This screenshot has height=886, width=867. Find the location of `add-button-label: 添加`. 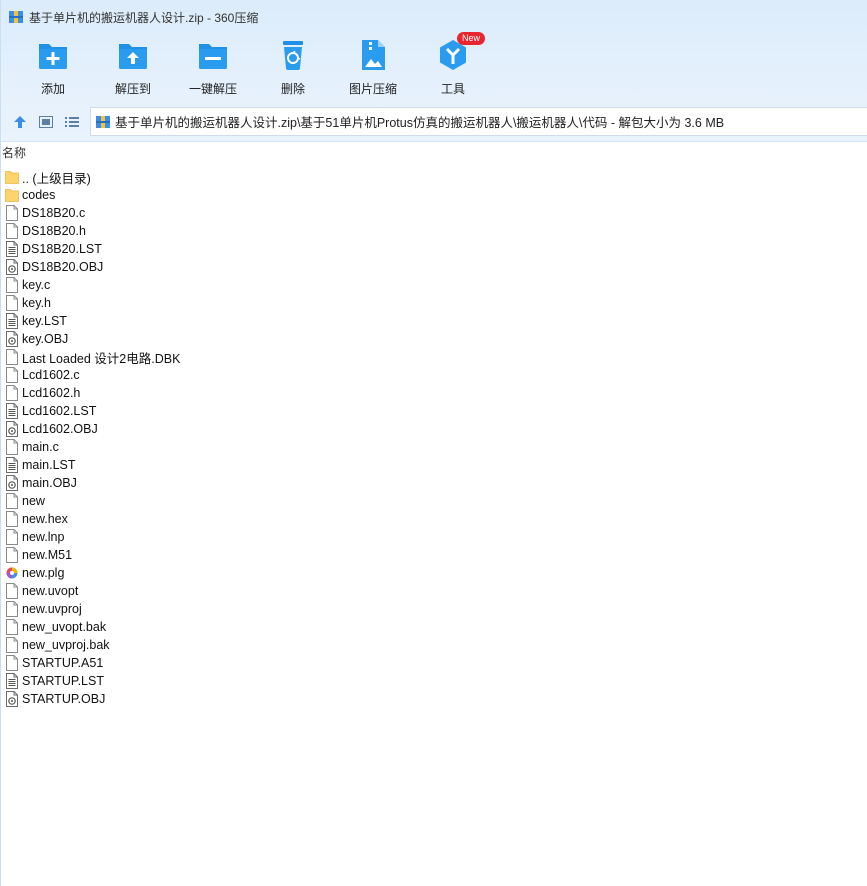

add-button-label: 添加 is located at coordinates (52, 89).